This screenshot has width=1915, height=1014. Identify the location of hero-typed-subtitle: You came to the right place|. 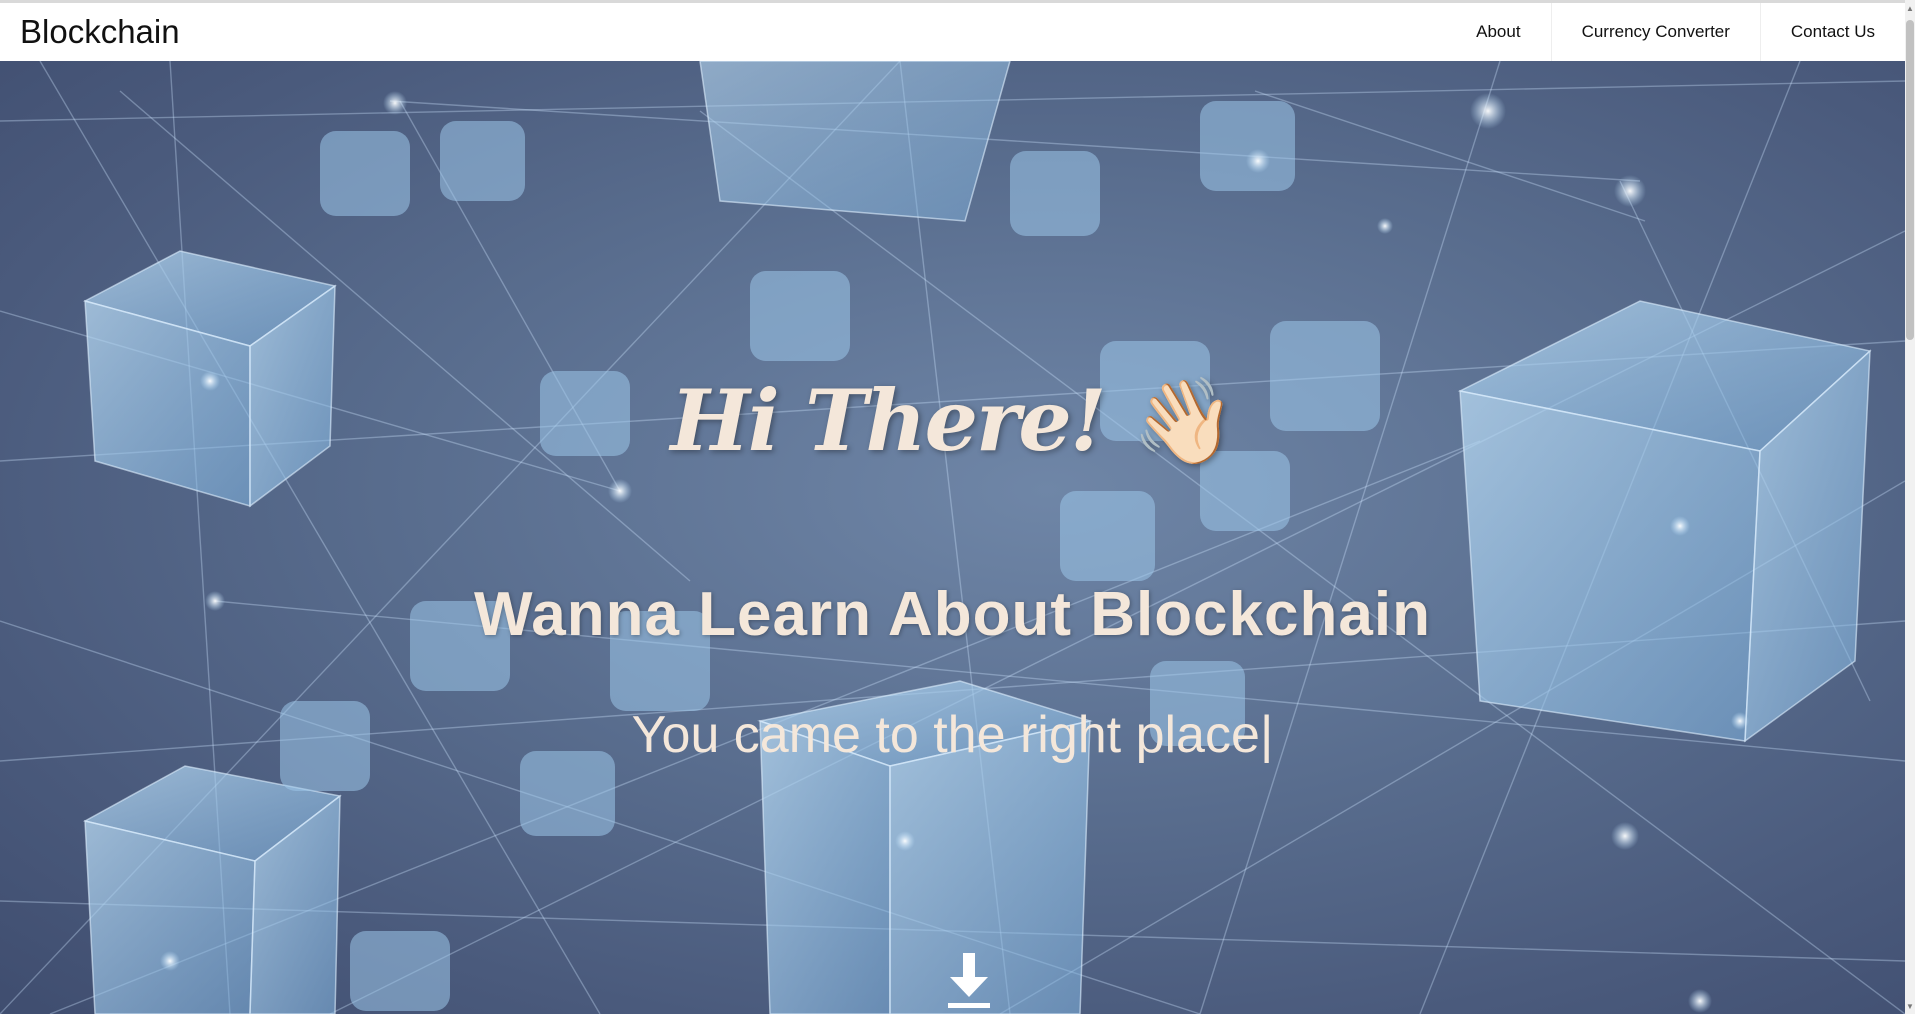
(952, 735).